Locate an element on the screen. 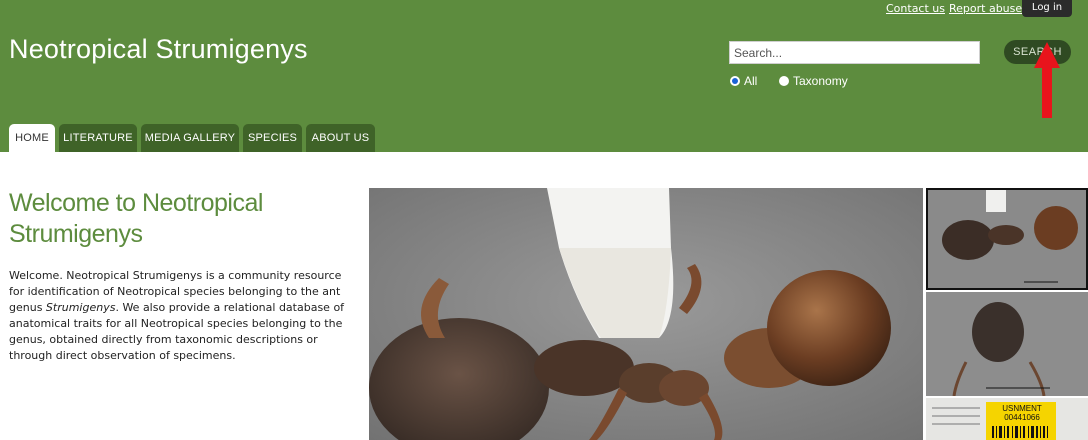 The image size is (1088, 440). login-button: Log in is located at coordinates (1047, 8).